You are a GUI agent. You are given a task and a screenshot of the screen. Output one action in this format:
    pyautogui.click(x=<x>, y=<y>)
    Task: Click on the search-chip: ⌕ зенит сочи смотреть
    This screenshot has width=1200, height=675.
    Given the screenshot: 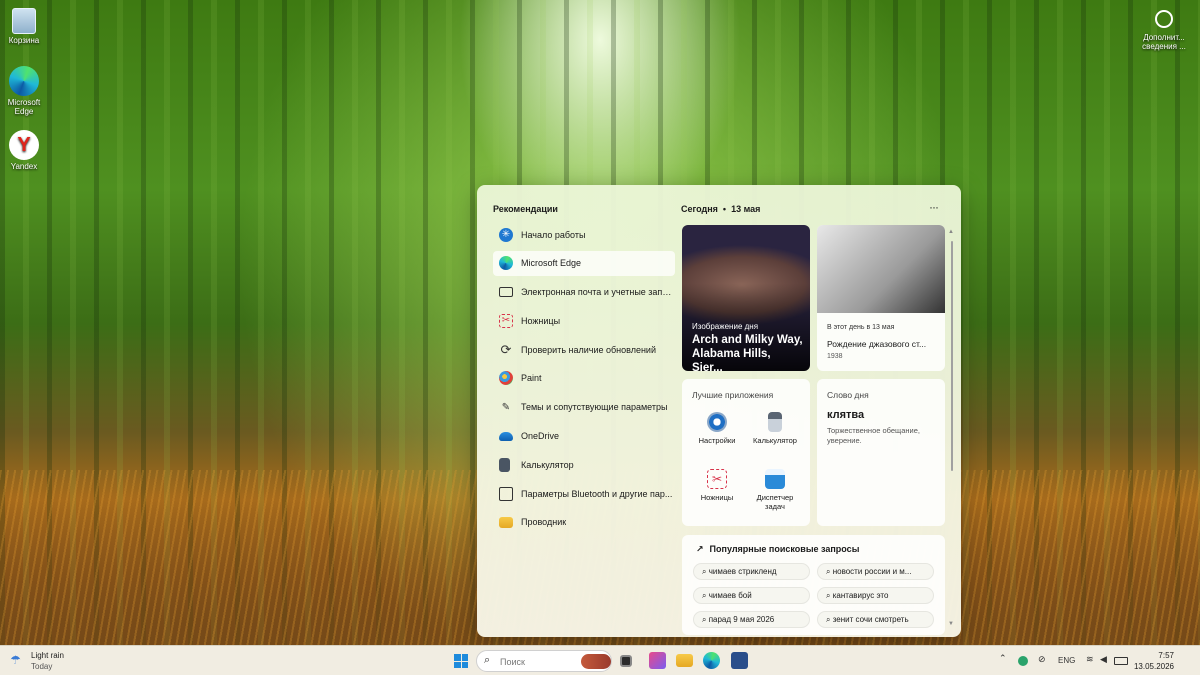 What is the action you would take?
    pyautogui.click(x=875, y=619)
    